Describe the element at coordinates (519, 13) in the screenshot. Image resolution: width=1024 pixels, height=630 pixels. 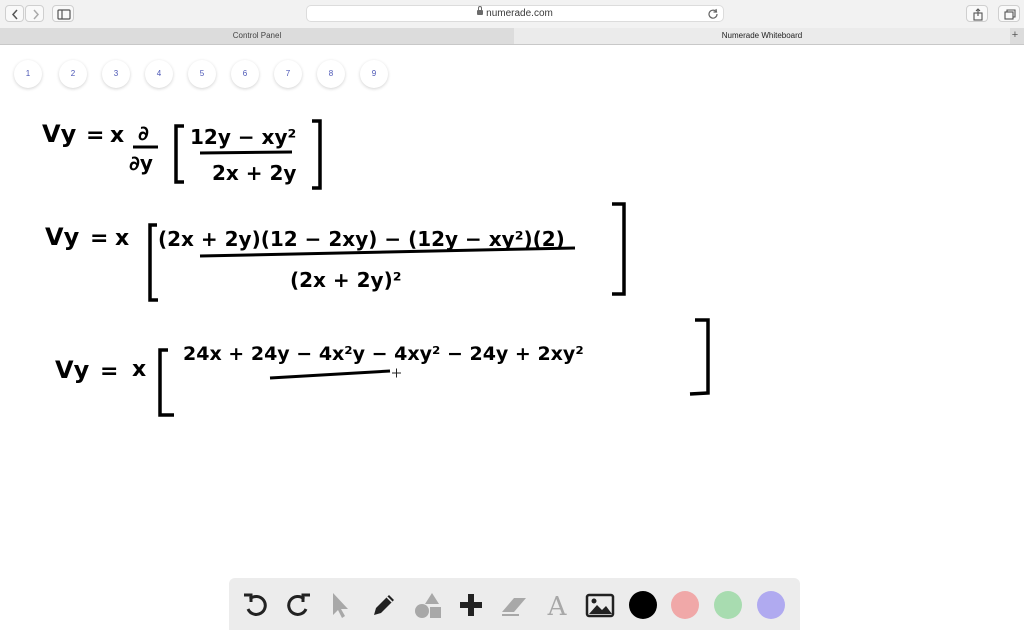
I see `url-label: numerade.com` at that location.